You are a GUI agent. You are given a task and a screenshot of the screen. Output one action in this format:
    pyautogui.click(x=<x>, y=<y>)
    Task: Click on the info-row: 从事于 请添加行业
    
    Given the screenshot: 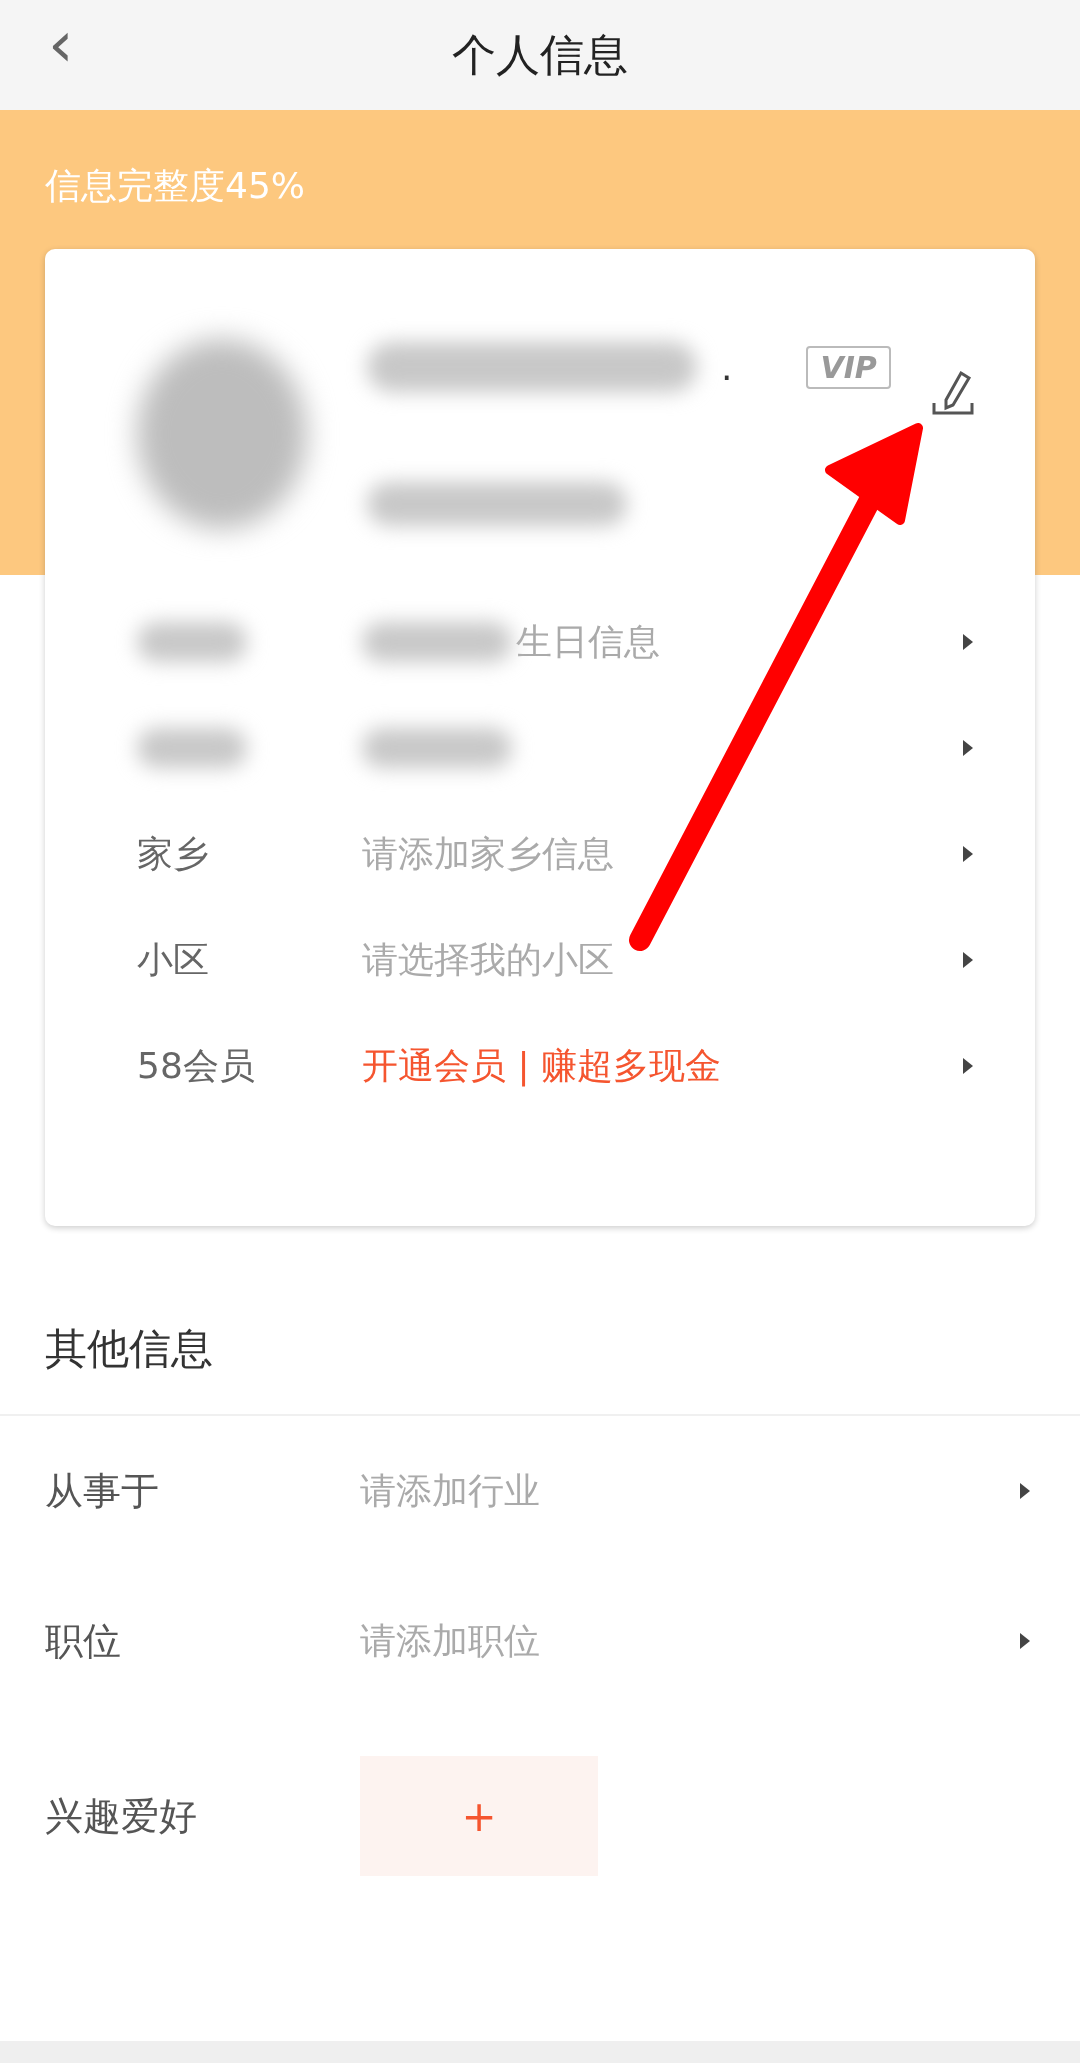 What is the action you would take?
    pyautogui.click(x=540, y=1491)
    